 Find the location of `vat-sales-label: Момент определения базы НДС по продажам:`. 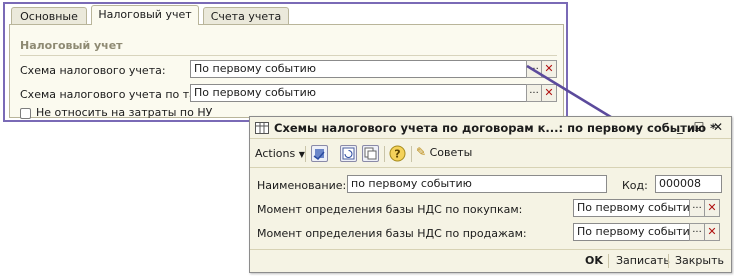

vat-sales-label: Момент определения базы НДС по продажам: is located at coordinates (392, 233).